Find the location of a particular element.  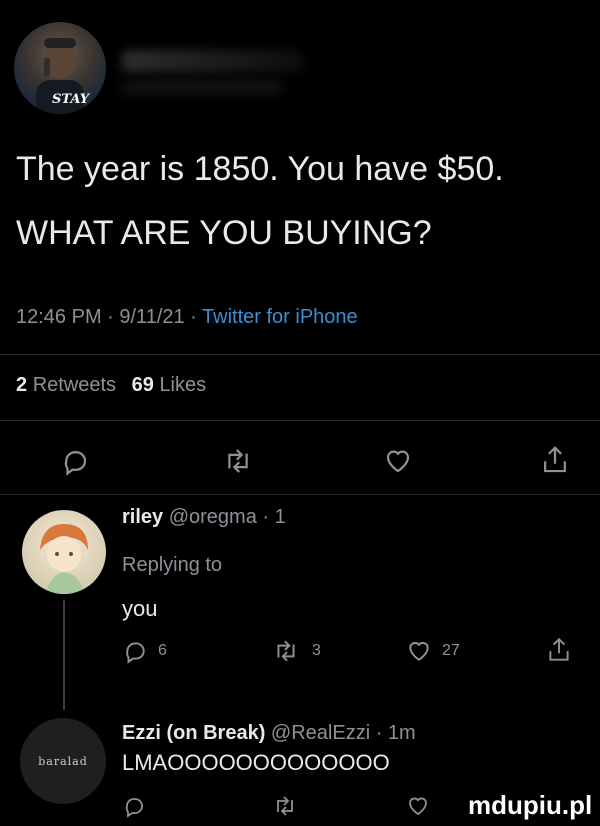

tweet-text-line1: The year is 1850. You have $50. is located at coordinates (260, 169).